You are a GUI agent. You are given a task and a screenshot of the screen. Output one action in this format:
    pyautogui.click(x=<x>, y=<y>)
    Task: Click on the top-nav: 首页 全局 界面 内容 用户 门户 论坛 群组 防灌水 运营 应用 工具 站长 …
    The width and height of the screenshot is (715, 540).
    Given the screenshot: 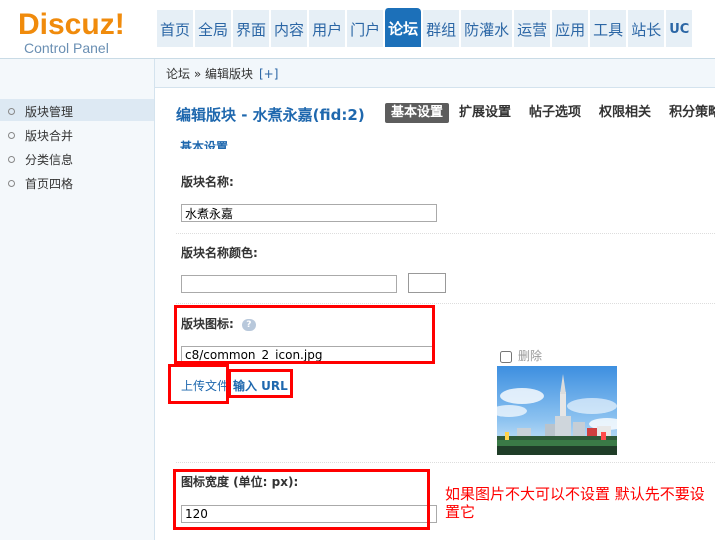 What is the action you would take?
    pyautogui.click(x=424, y=27)
    